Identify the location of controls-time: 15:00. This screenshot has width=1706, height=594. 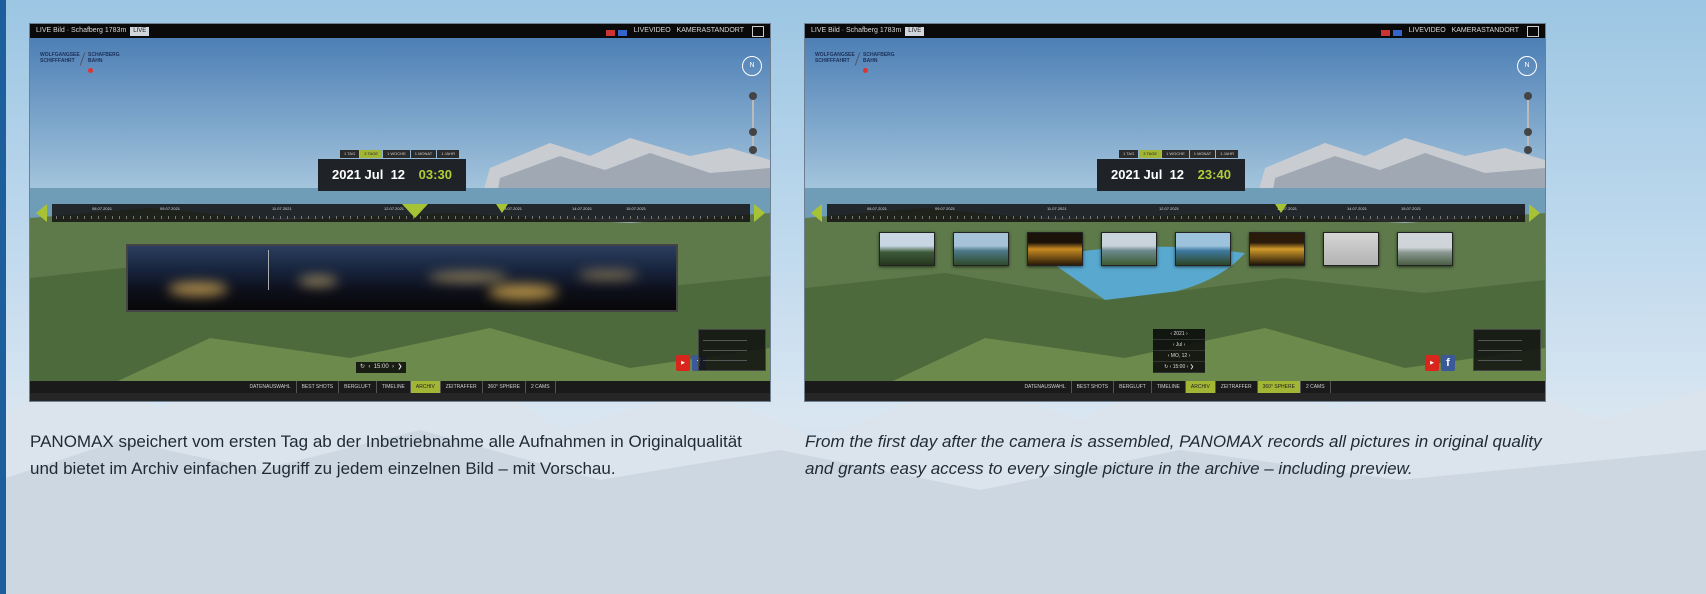
(381, 367).